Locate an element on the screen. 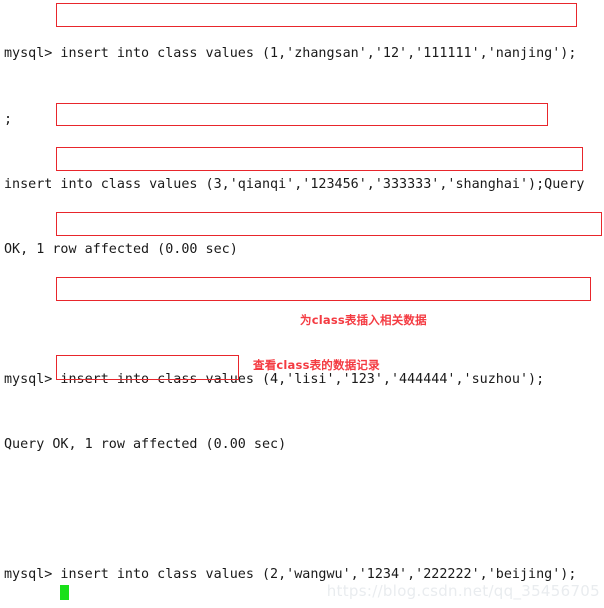  terminal-cursor is located at coordinates (64, 592).